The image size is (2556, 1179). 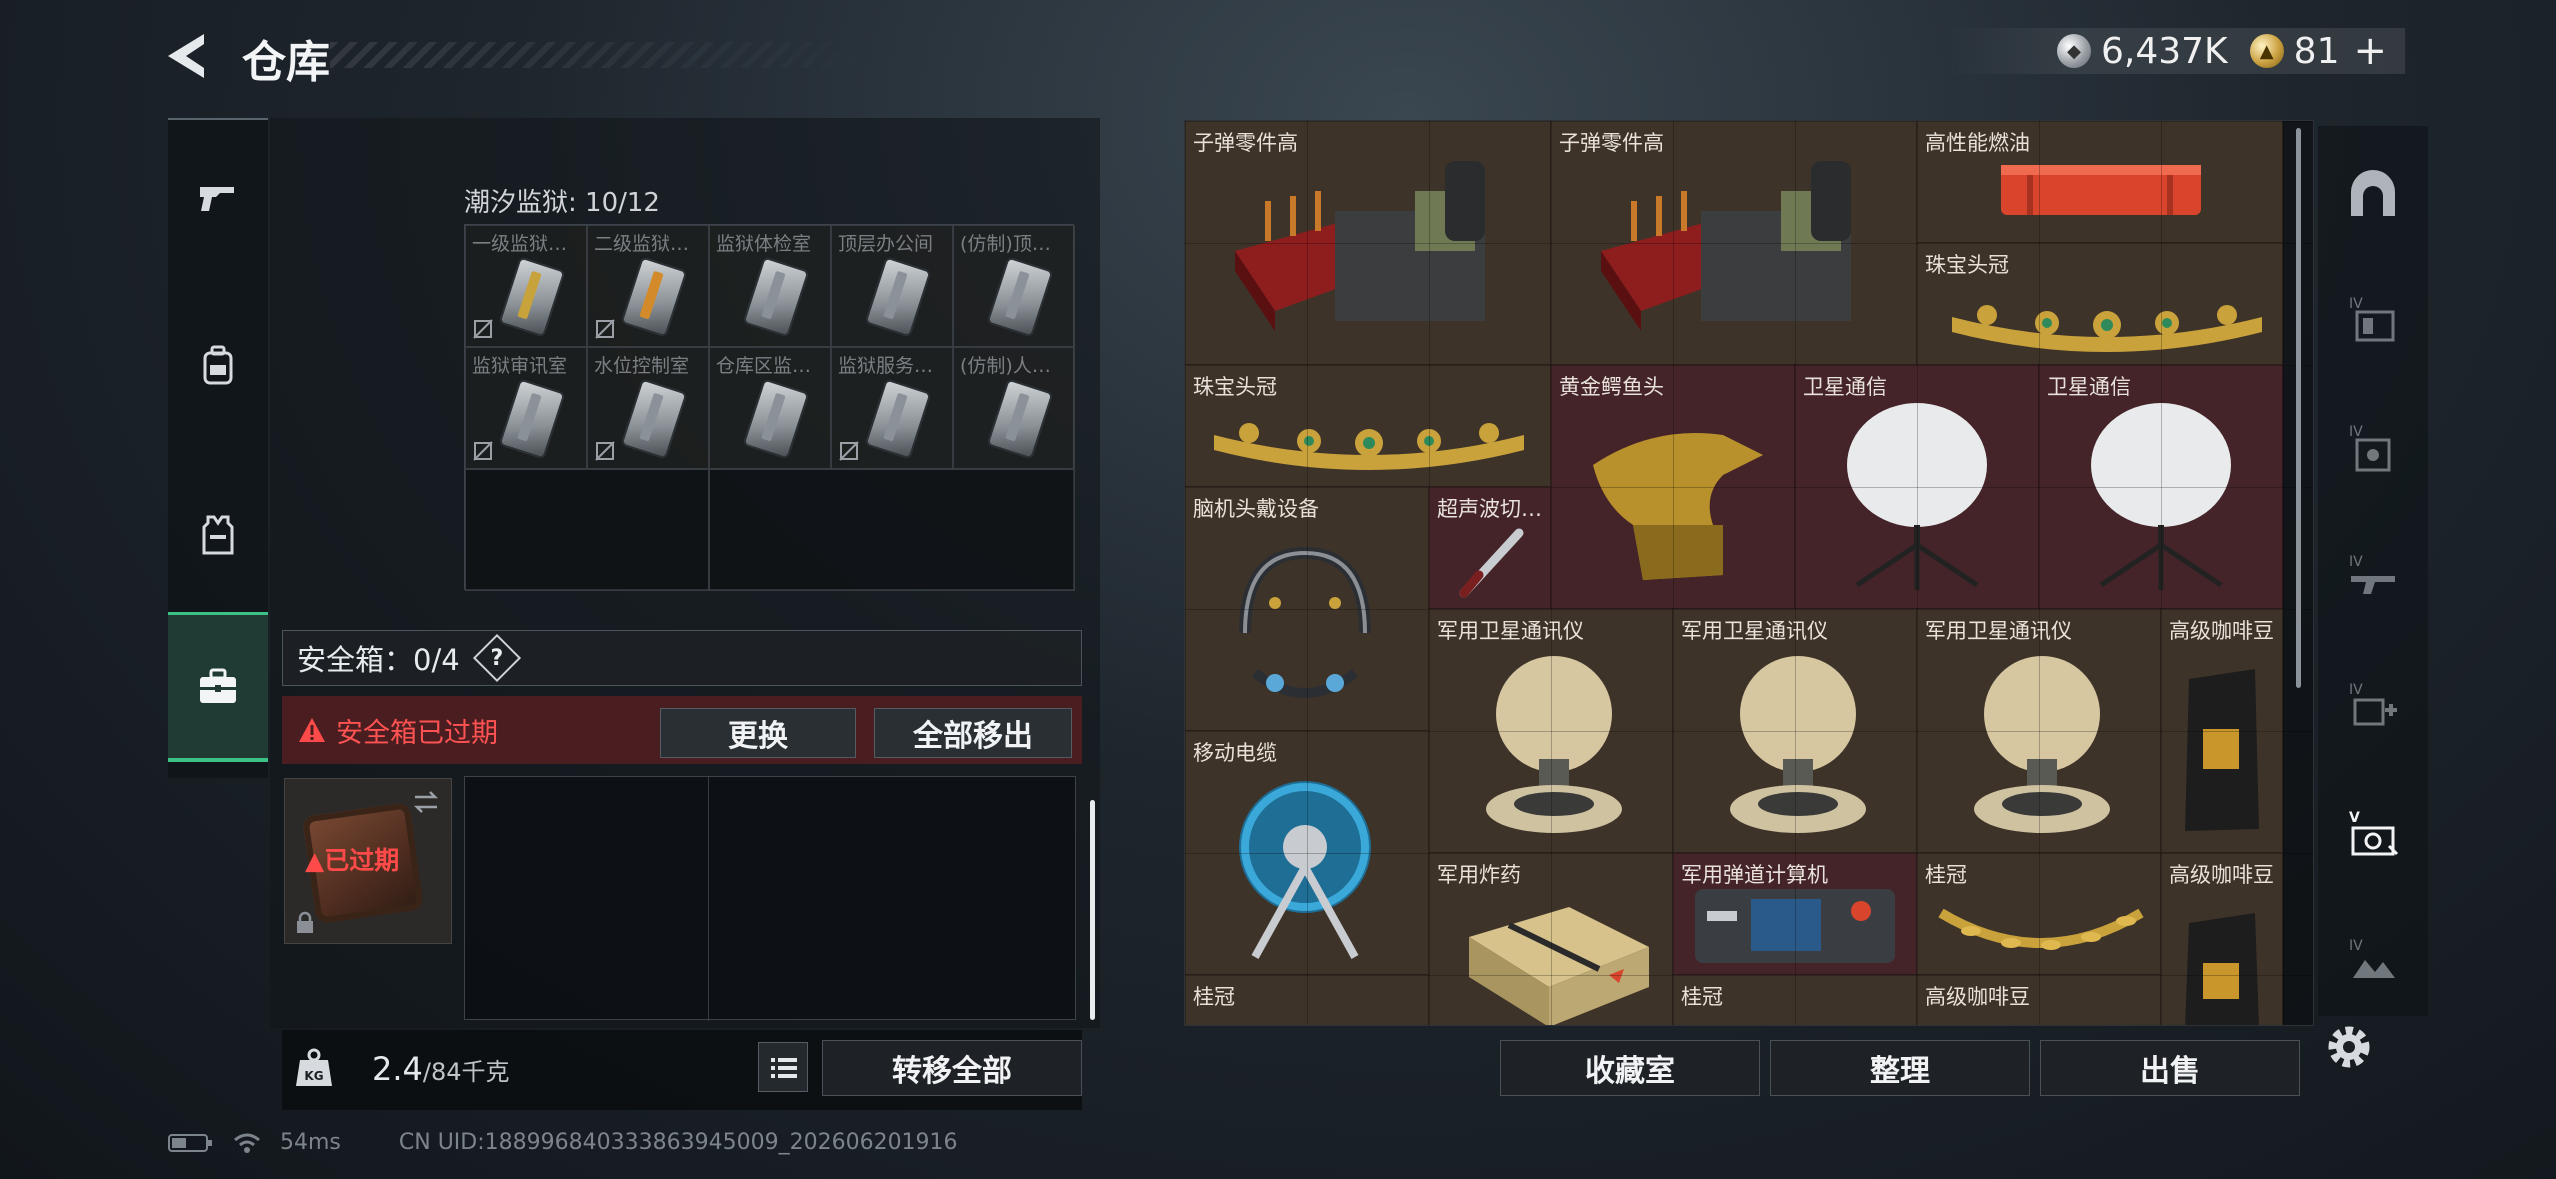 What do you see at coordinates (2354, 818) in the screenshot?
I see `tier-label: V` at bounding box center [2354, 818].